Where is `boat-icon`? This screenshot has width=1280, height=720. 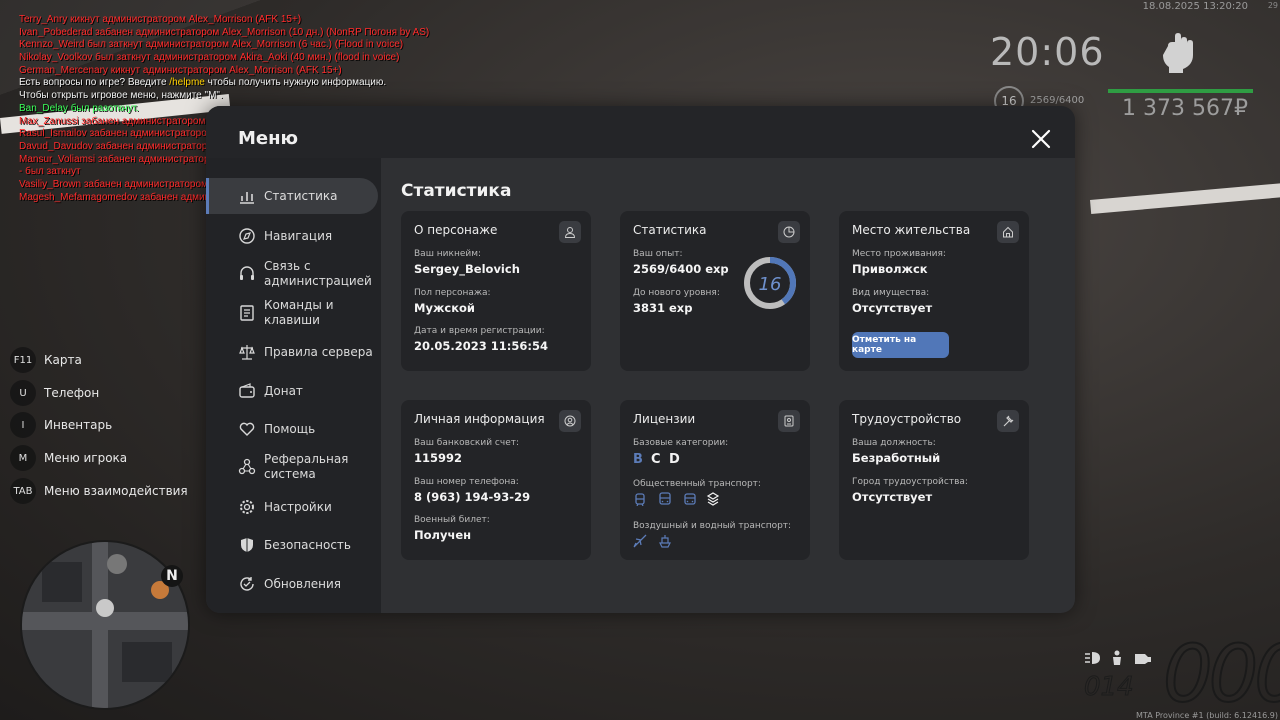
boat-icon is located at coordinates (665, 541).